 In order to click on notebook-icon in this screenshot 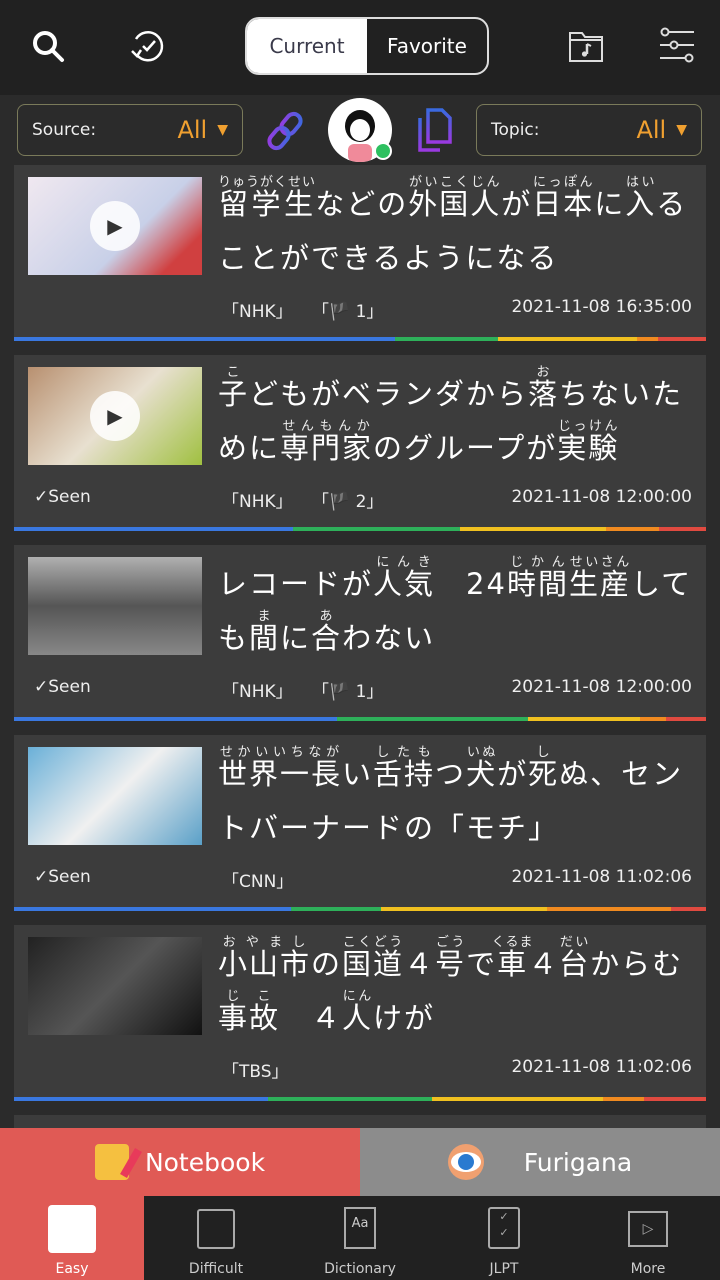, I will do `click(118, 1162)`.